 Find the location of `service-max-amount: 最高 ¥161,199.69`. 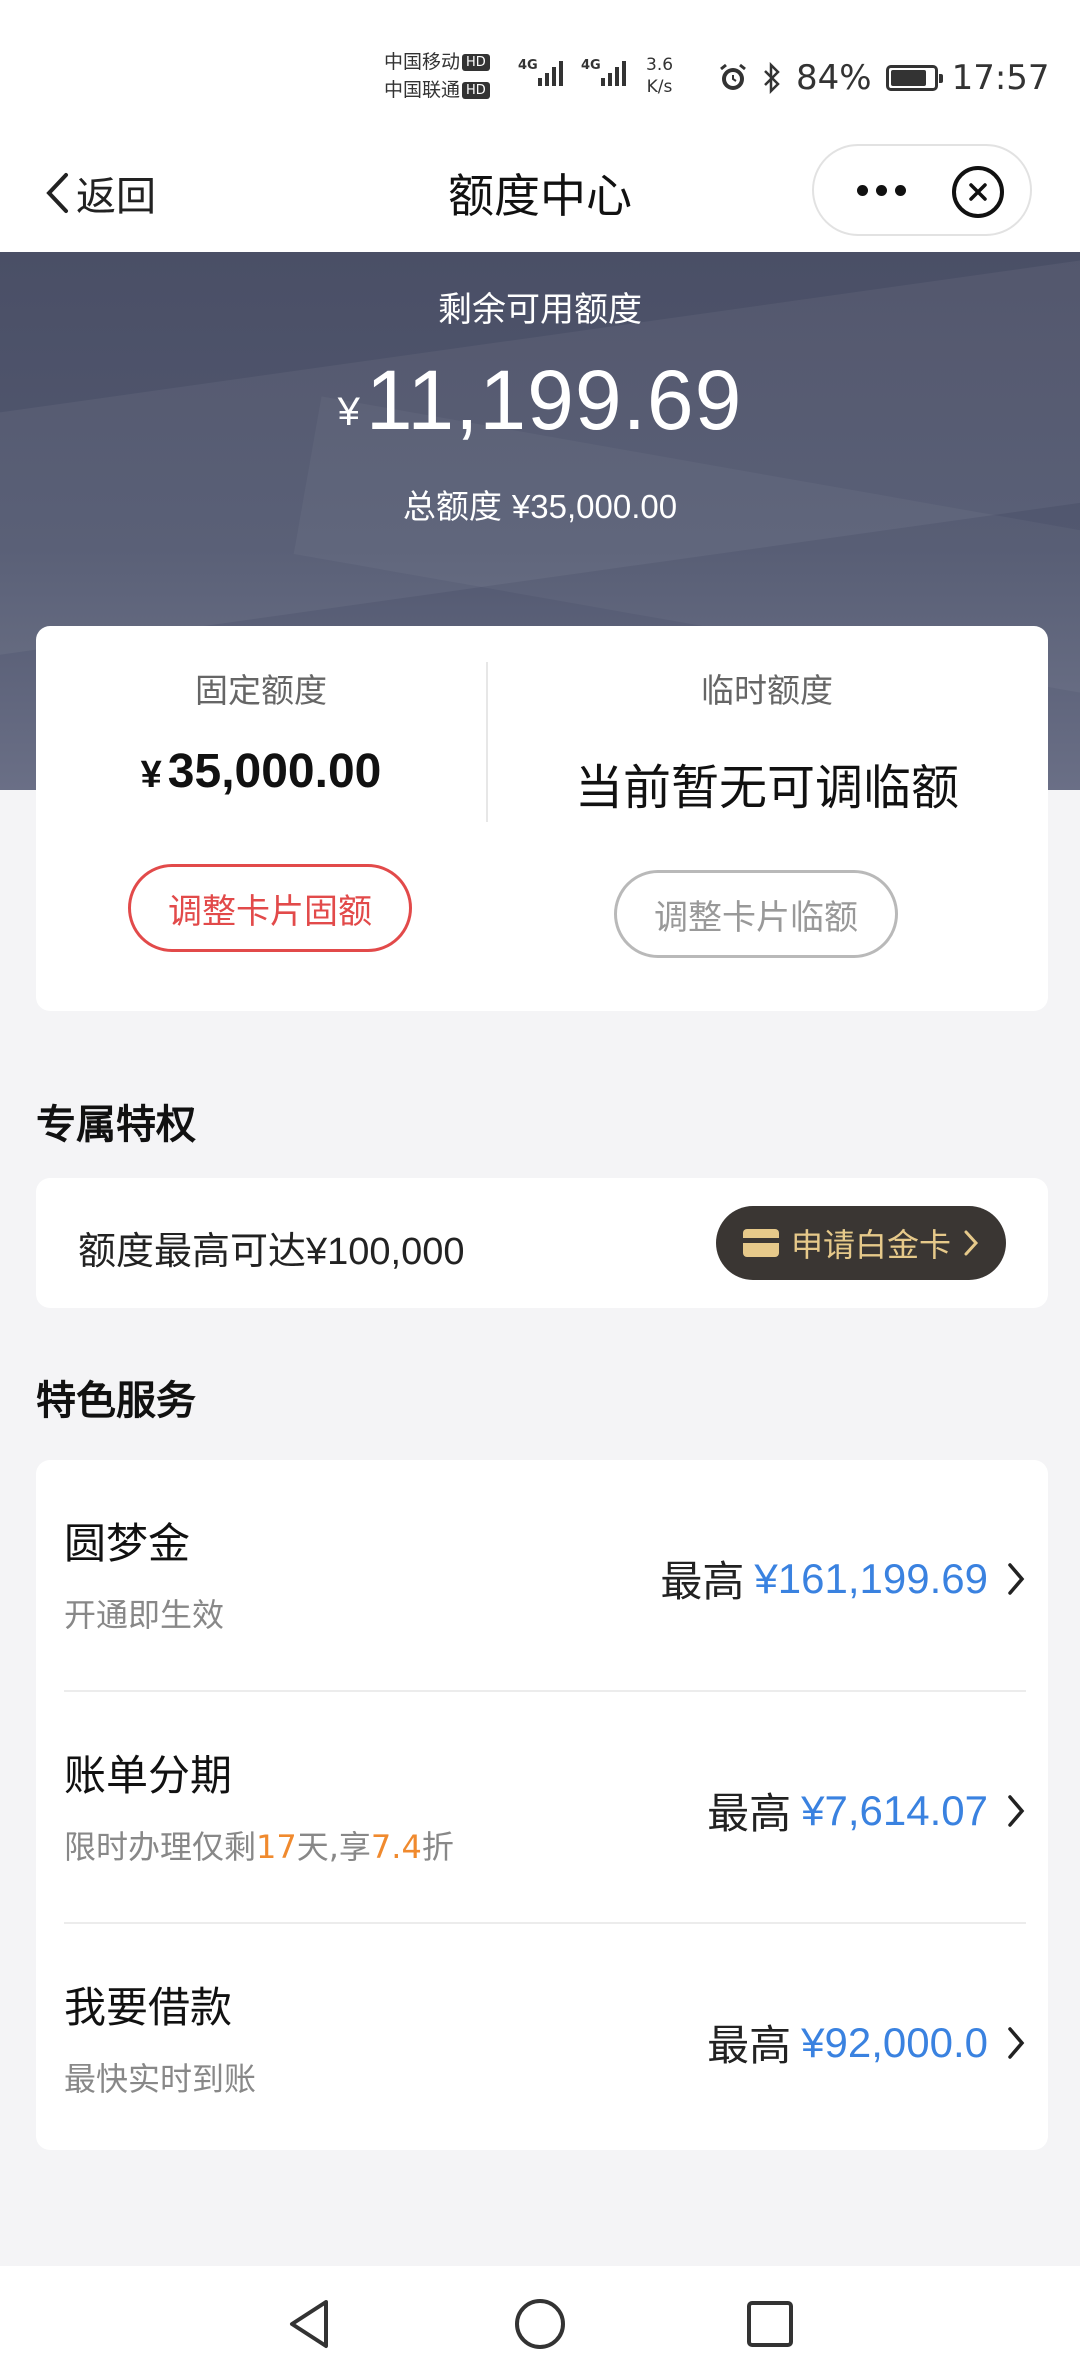

service-max-amount: 最高 ¥161,199.69 is located at coordinates (843, 1578).